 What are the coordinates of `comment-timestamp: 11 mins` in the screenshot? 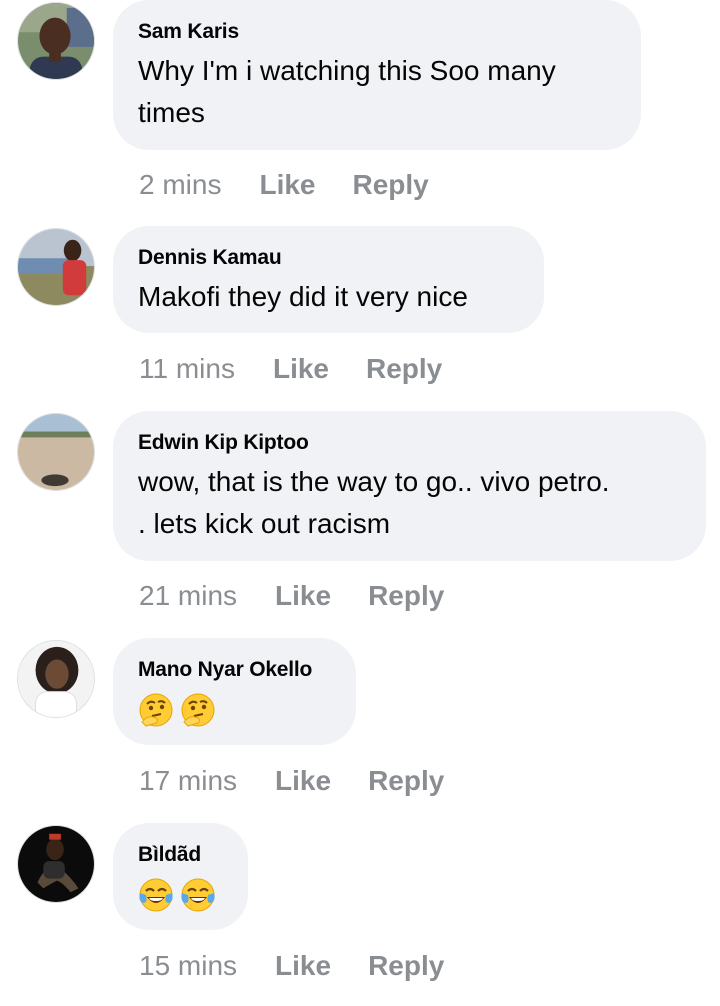 It's located at (187, 369).